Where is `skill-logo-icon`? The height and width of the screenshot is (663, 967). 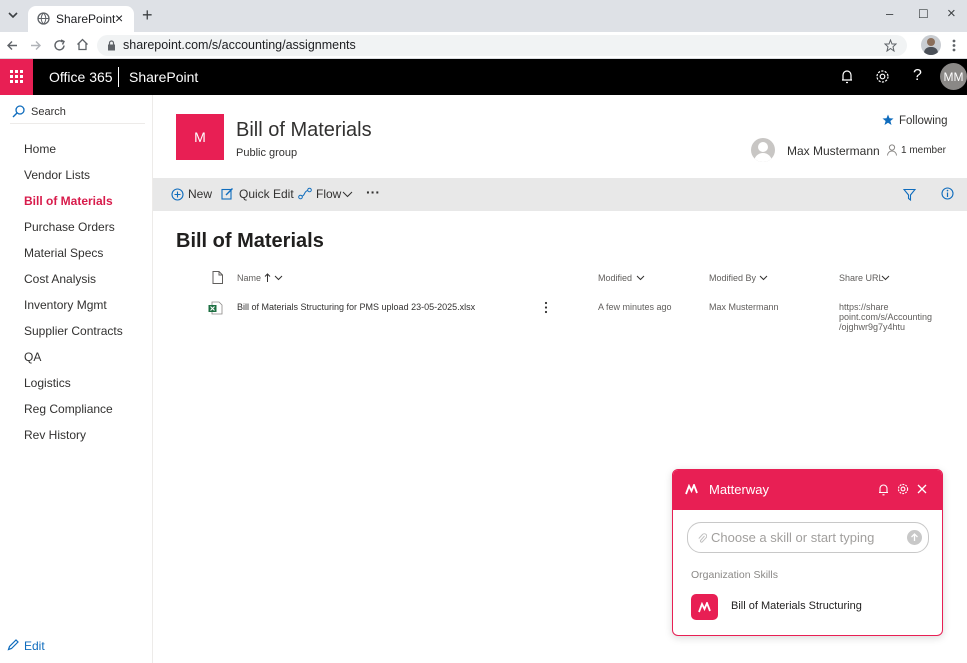
skill-logo-icon is located at coordinates (704, 607).